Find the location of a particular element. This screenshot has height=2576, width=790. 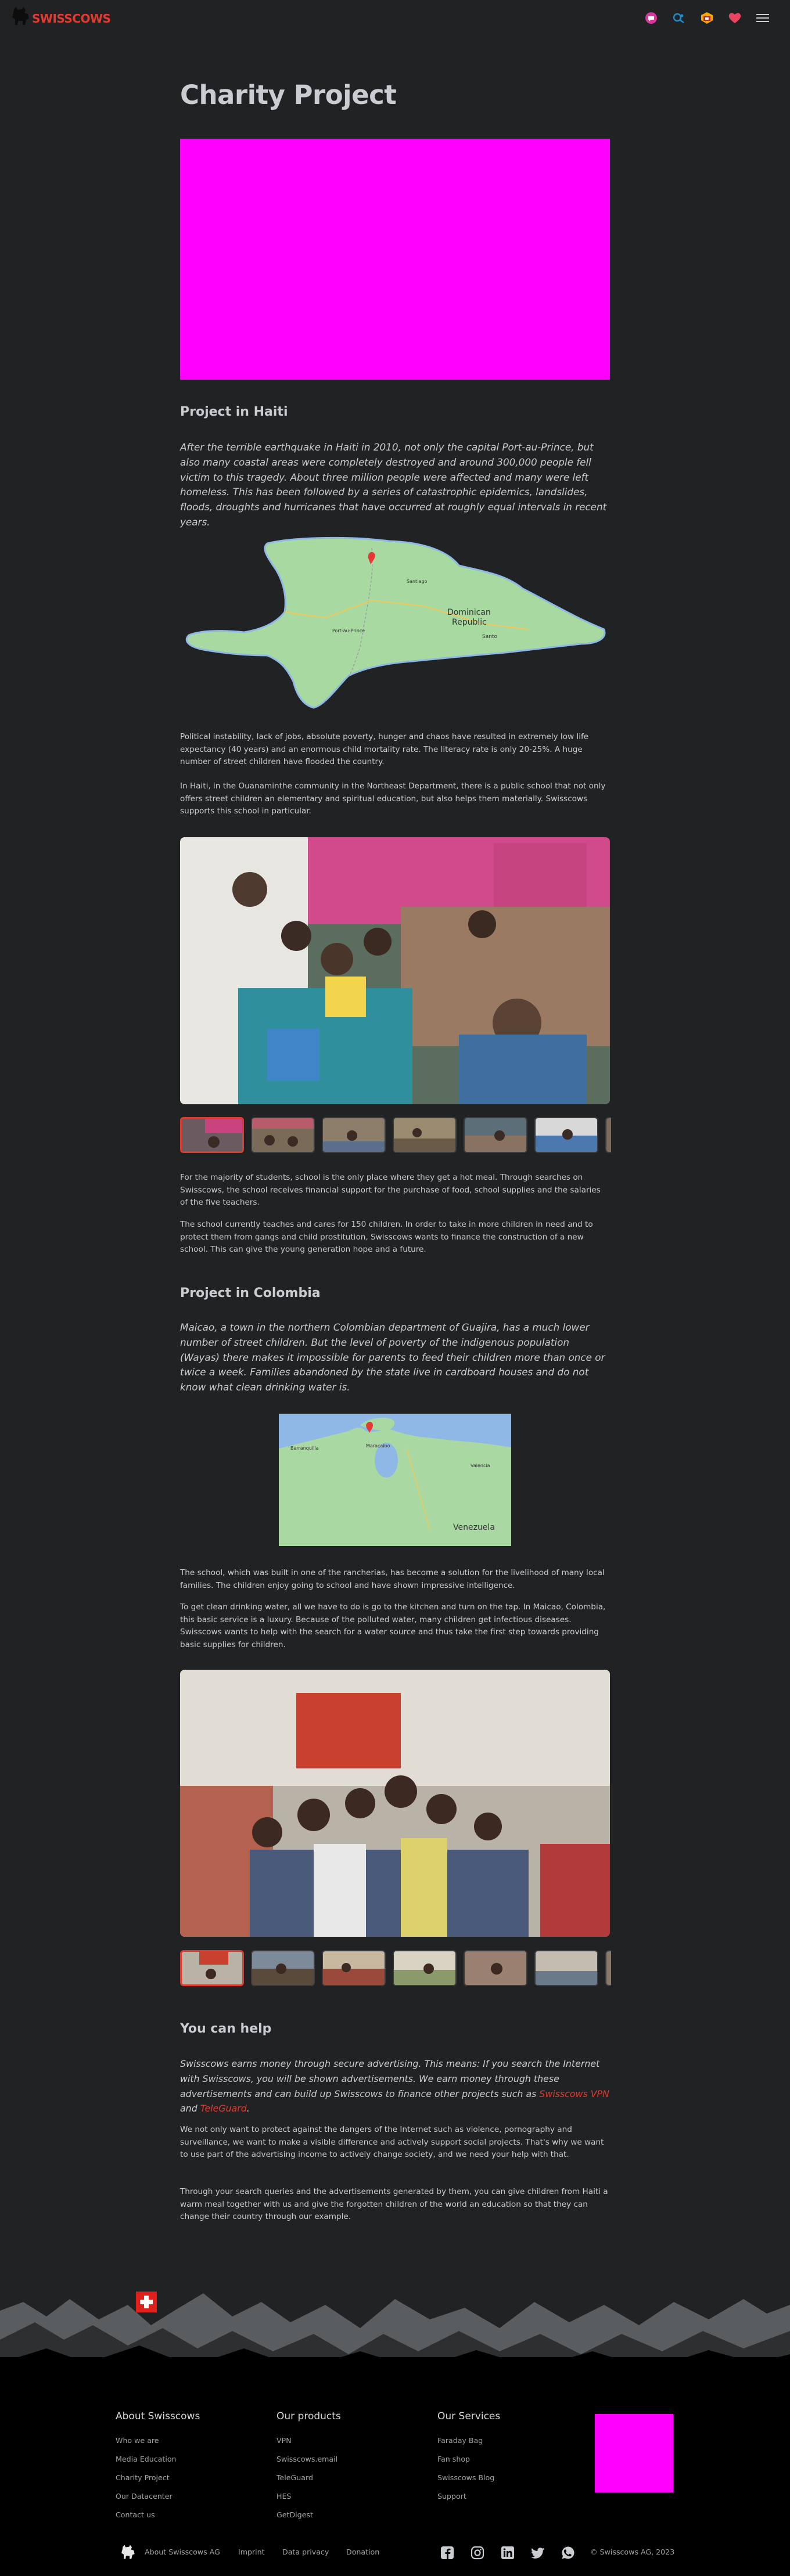

haiti-photo-main is located at coordinates (395, 970).